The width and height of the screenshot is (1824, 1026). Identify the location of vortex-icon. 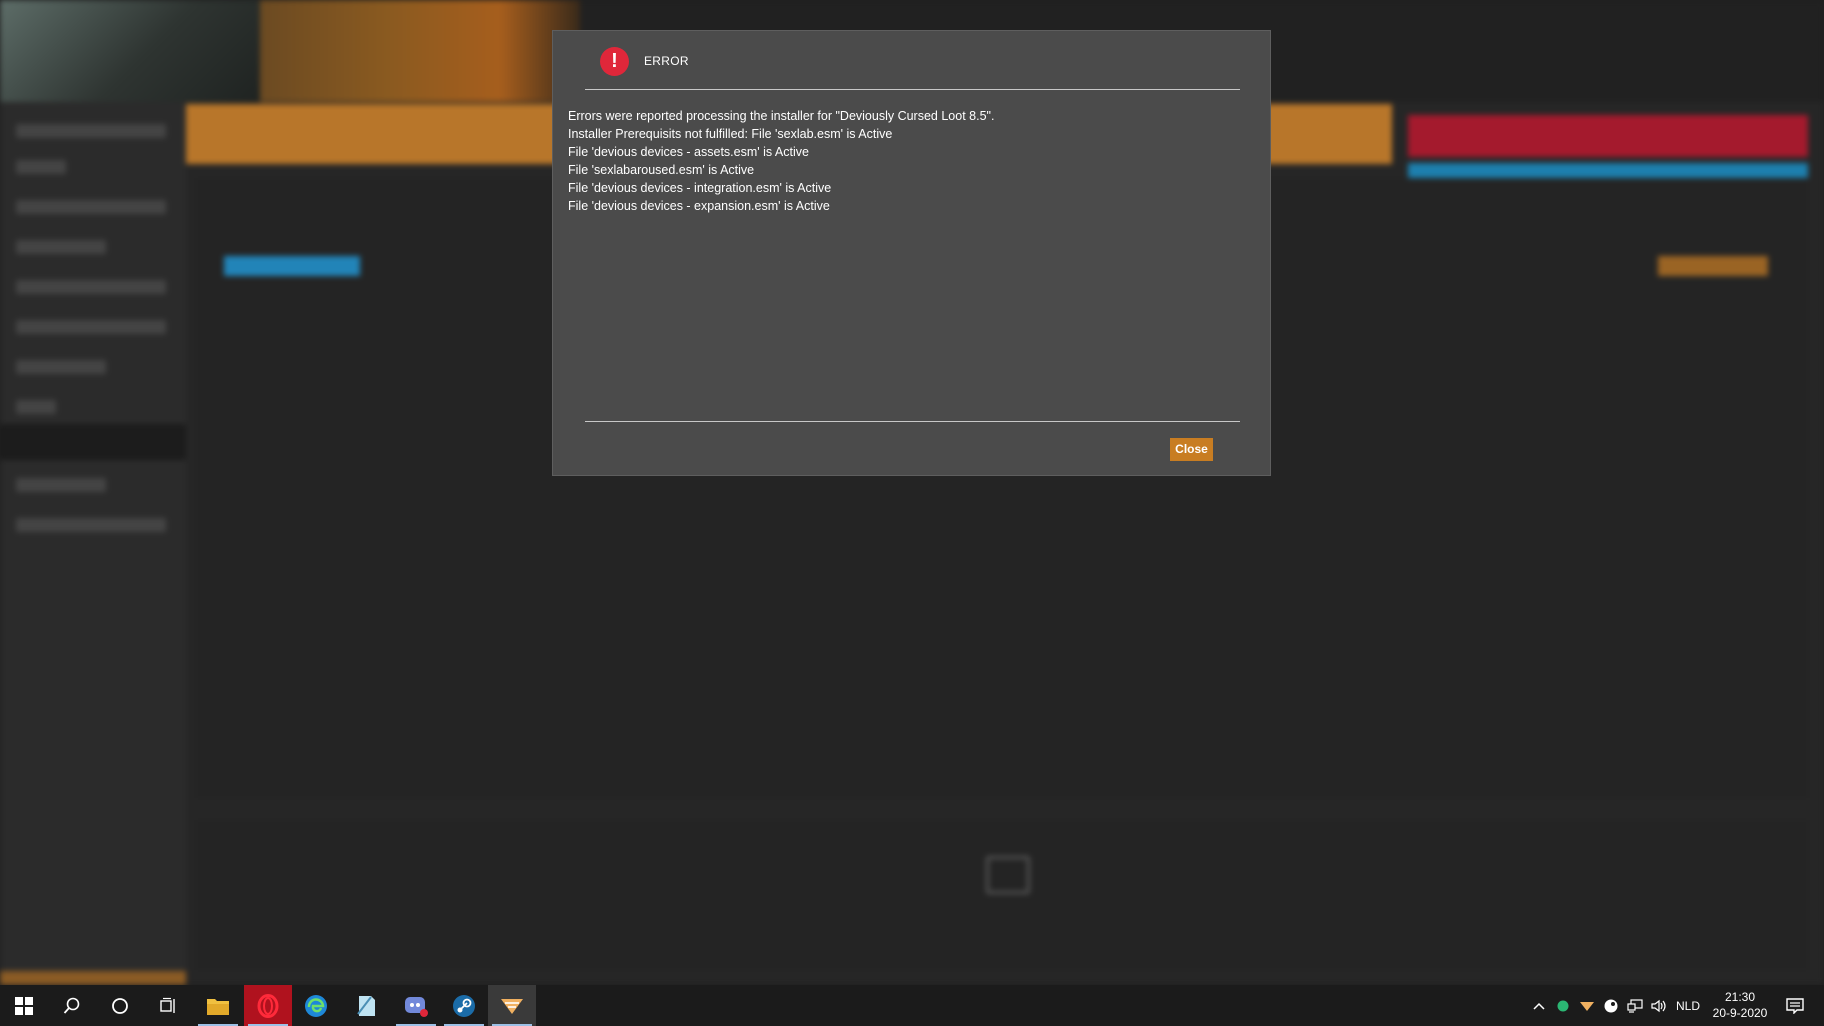
(512, 1006).